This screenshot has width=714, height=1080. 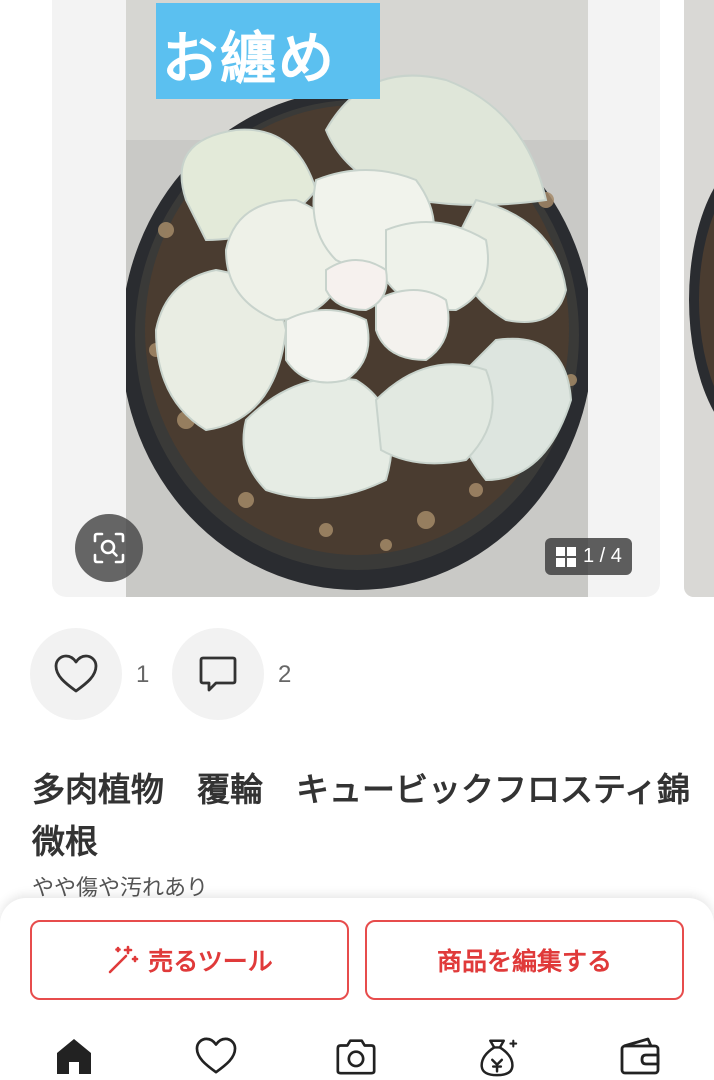 I want to click on tab-likes, so click(x=216, y=1058).